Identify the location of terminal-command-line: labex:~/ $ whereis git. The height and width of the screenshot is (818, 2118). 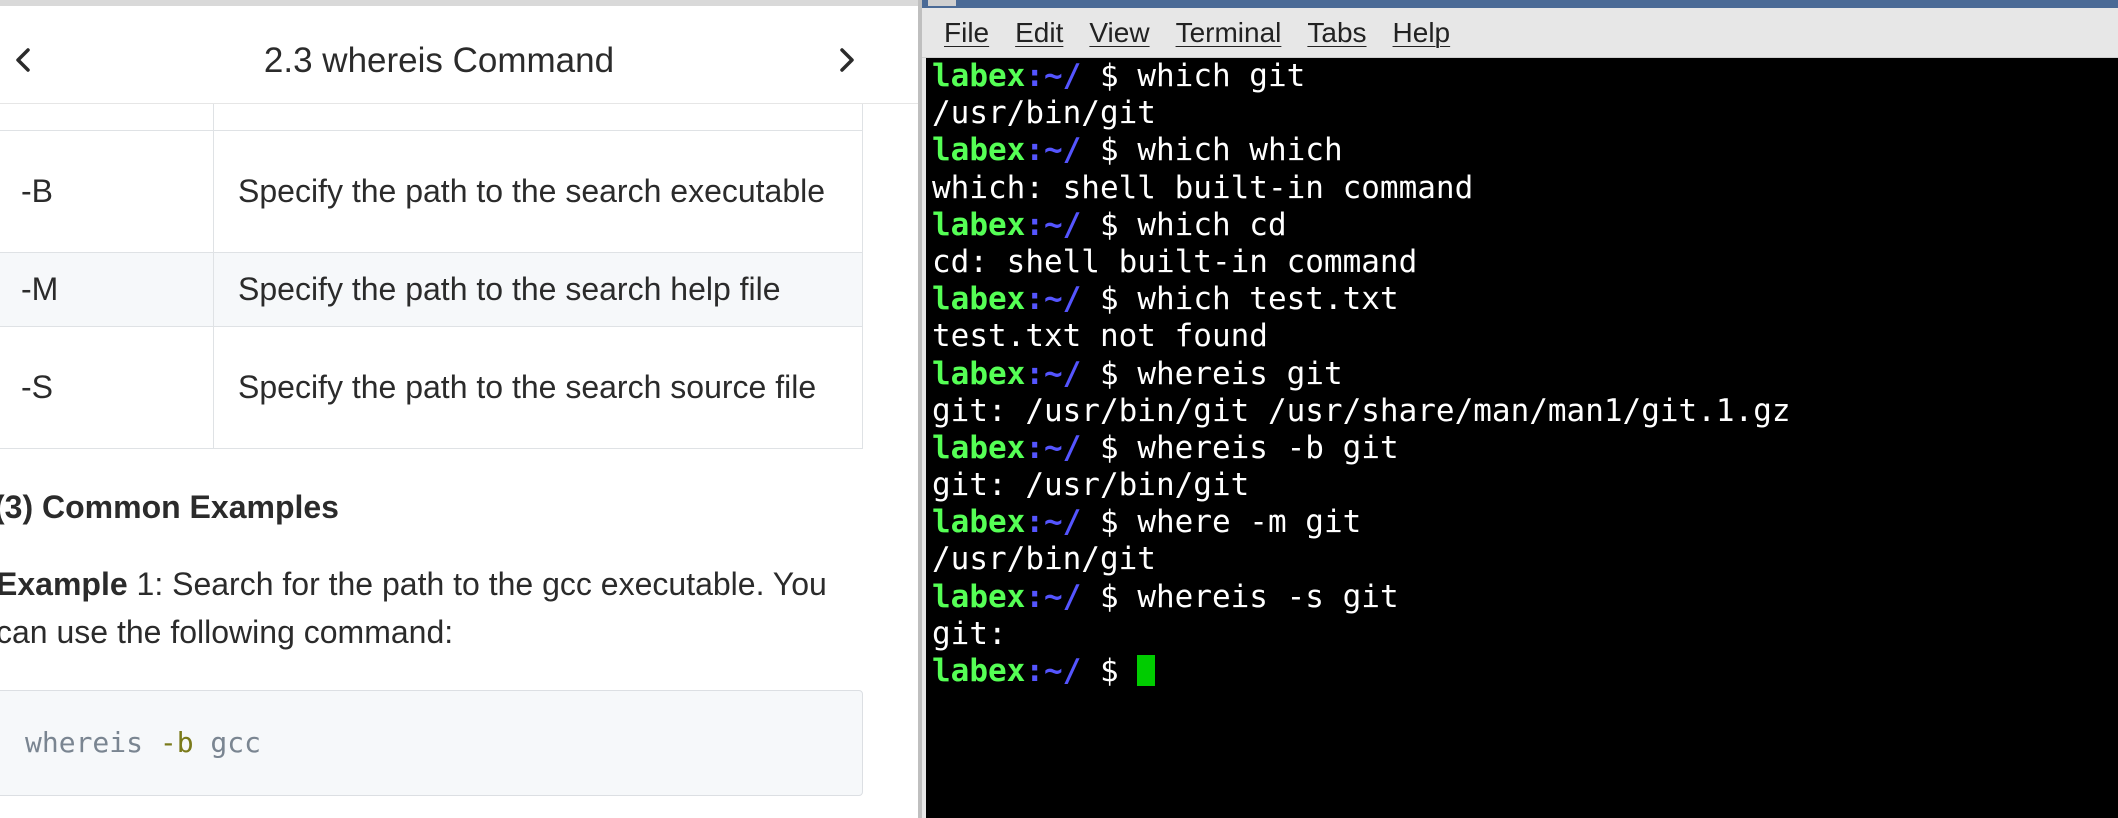
(1525, 374).